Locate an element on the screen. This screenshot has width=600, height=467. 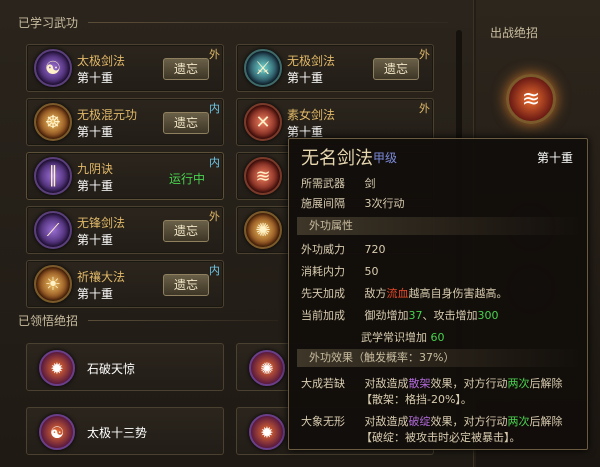
skill-card-qirang: ☀ 祈禳大法 第十重 遗忘 内 is located at coordinates (125, 284).